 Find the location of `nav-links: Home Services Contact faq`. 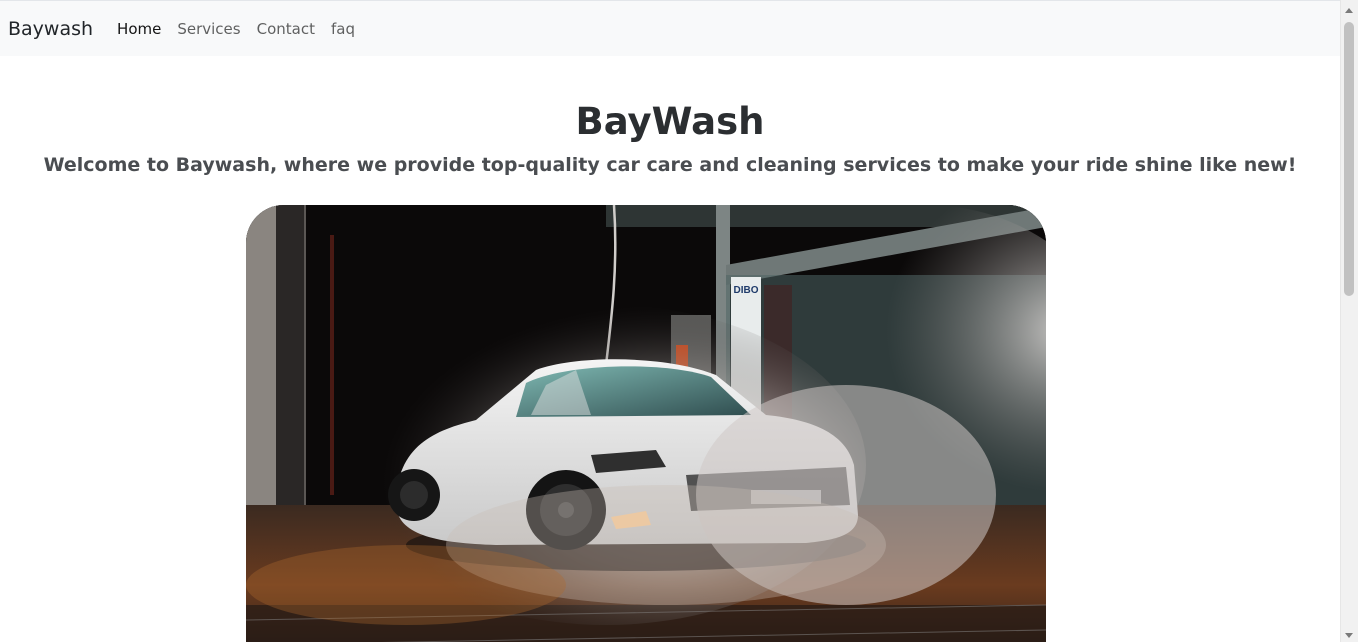

nav-links: Home Services Contact faq is located at coordinates (236, 29).